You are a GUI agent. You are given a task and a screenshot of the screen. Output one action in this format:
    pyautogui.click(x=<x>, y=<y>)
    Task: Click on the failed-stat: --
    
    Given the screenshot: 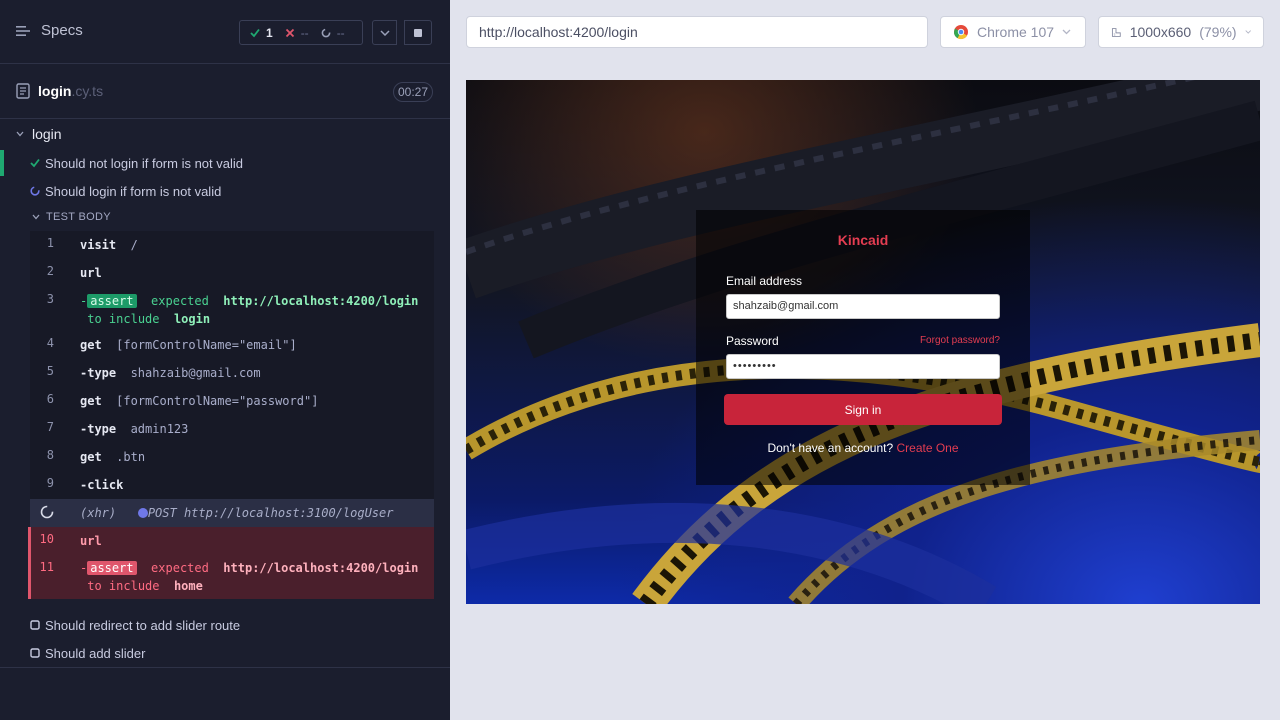 What is the action you would take?
    pyautogui.click(x=297, y=33)
    